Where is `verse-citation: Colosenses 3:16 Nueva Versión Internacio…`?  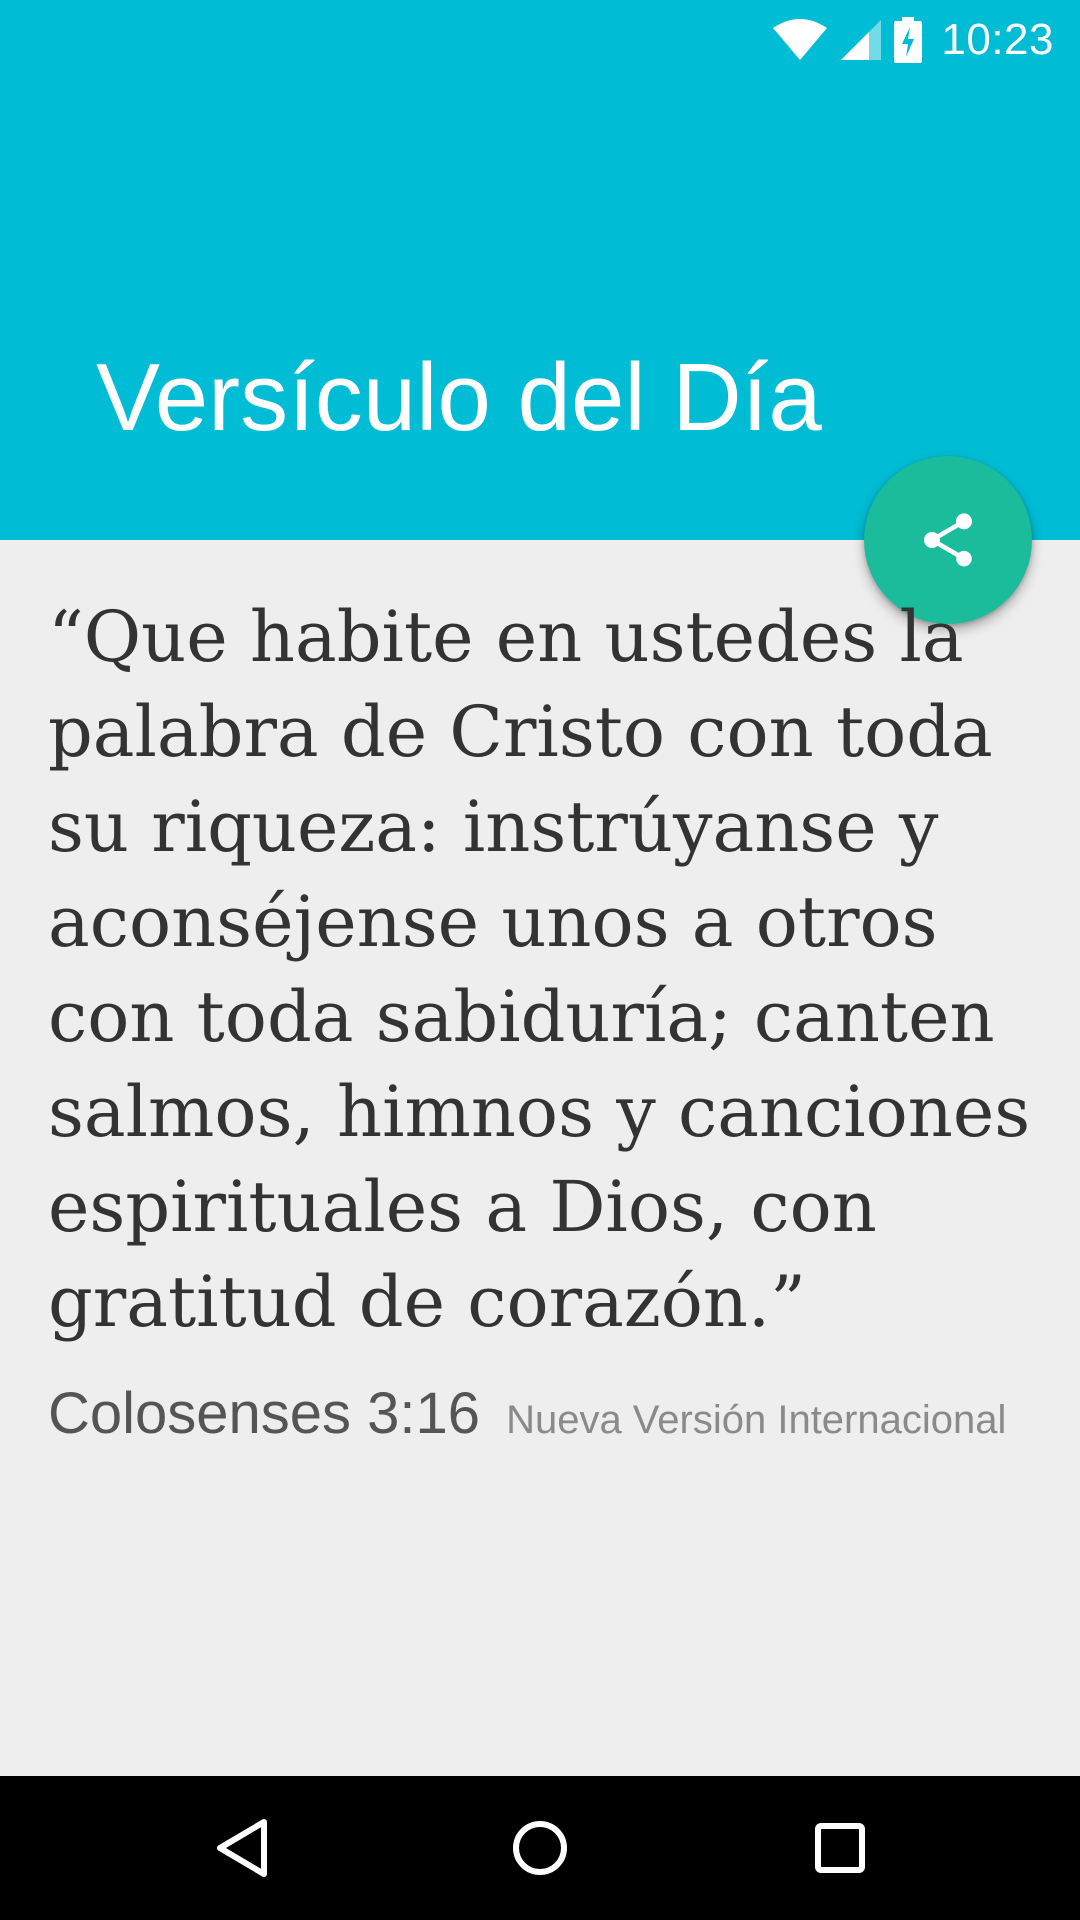
verse-citation: Colosenses 3:16 Nueva Versión Internacio… is located at coordinates (527, 1413).